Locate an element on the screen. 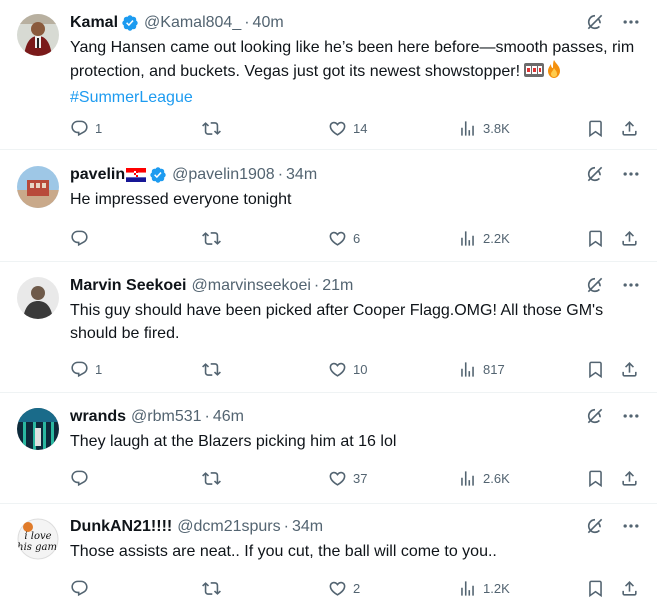  handle: @rbm531 is located at coordinates (166, 417).